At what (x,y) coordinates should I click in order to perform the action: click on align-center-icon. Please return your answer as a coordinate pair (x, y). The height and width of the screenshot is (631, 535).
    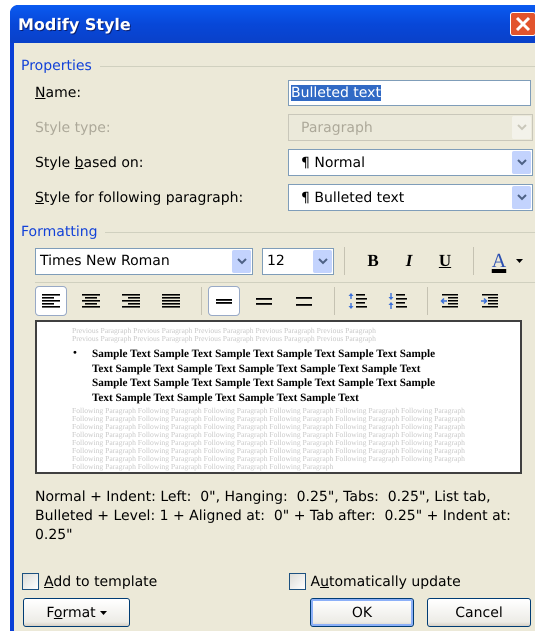
    Looking at the image, I should click on (91, 301).